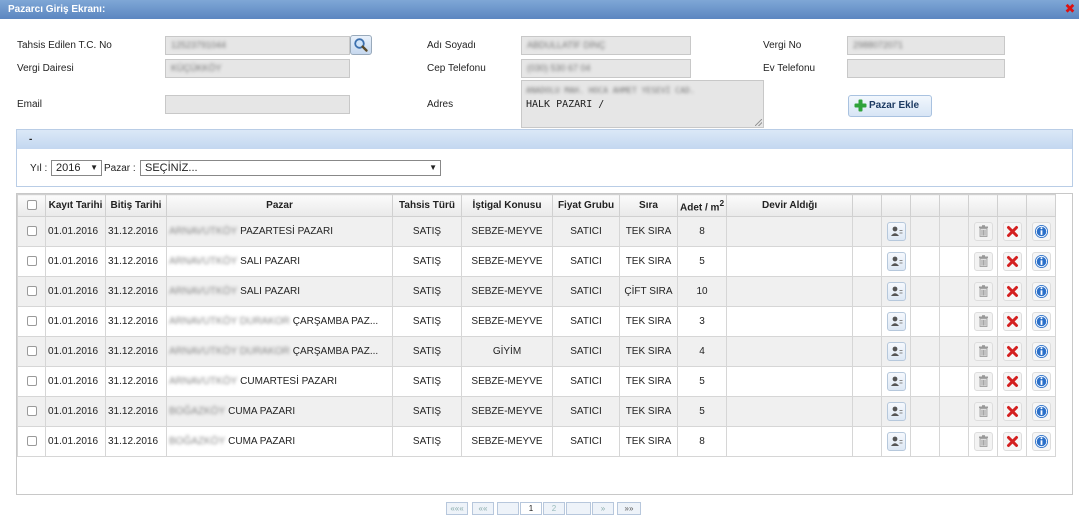 The width and height of the screenshot is (1079, 520). I want to click on pager-next-button: », so click(603, 508).